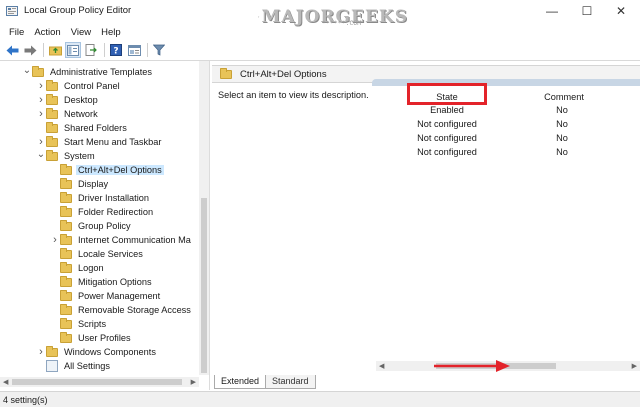 The width and height of the screenshot is (640, 407). What do you see at coordinates (120, 170) in the screenshot?
I see `tree-item-label: Ctrl+Alt+Del Options` at bounding box center [120, 170].